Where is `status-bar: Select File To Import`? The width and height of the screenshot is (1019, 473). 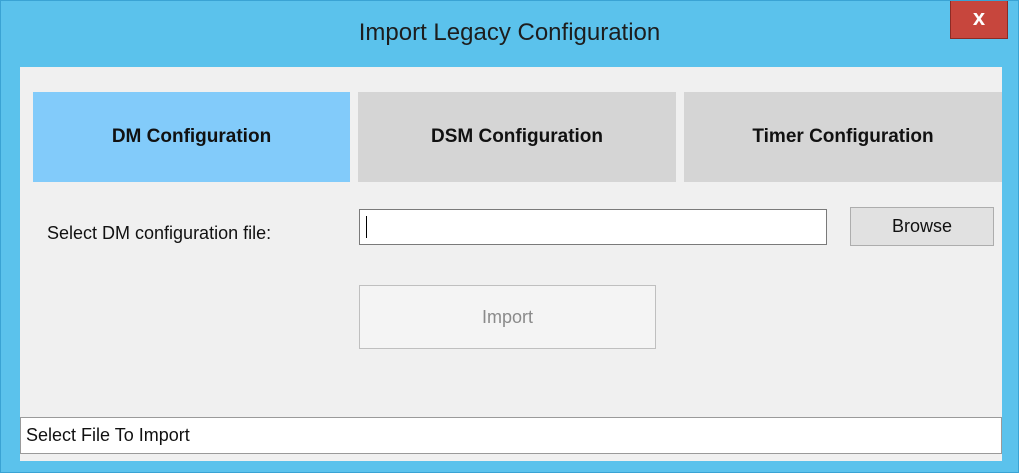
status-bar: Select File To Import is located at coordinates (511, 435).